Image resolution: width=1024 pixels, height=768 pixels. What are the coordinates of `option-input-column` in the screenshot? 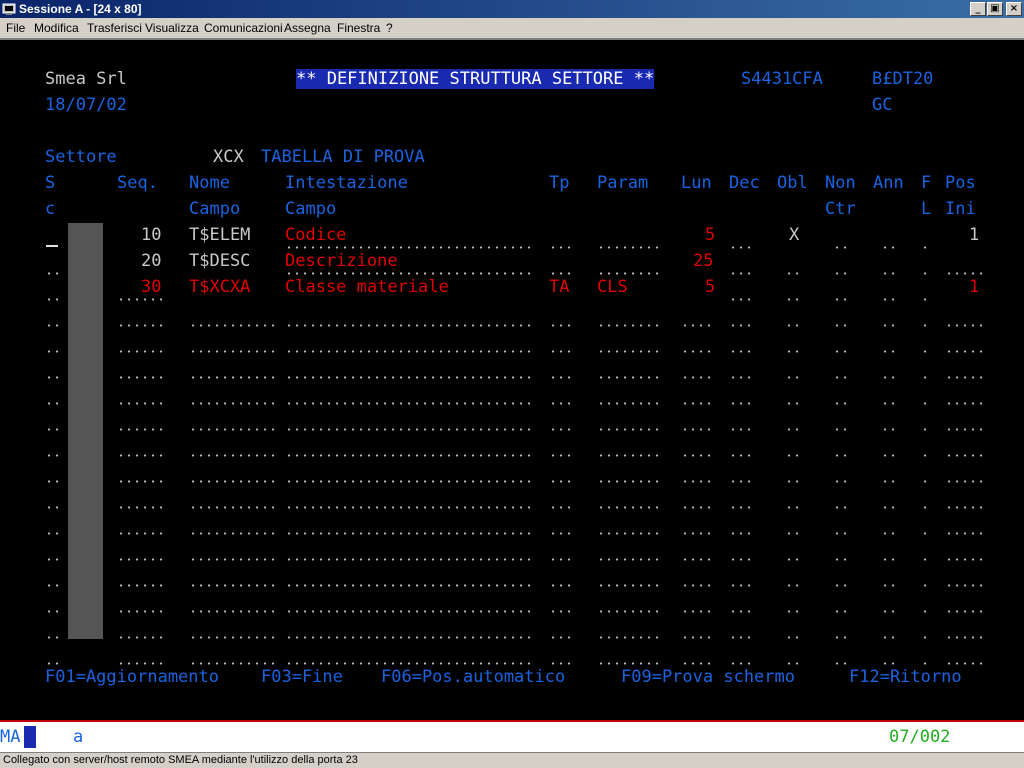 It's located at (85, 431).